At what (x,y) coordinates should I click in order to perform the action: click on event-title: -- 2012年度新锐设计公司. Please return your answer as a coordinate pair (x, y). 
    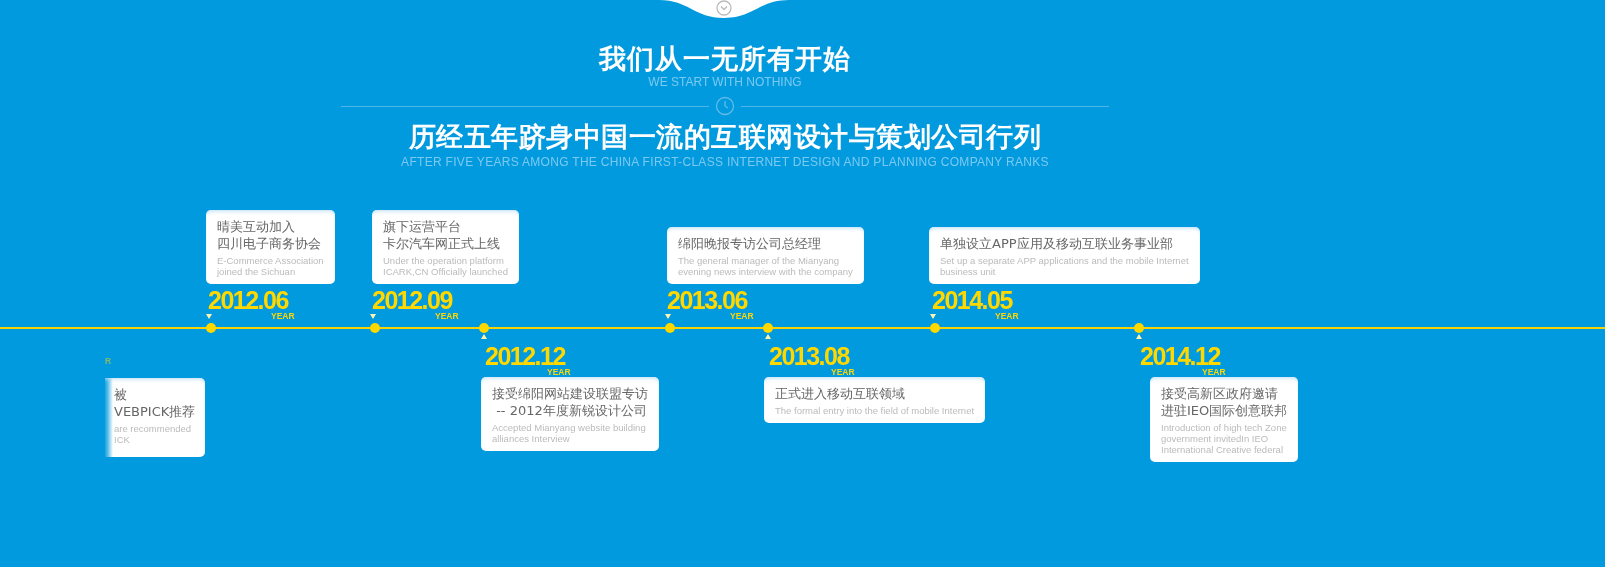
    Looking at the image, I should click on (571, 410).